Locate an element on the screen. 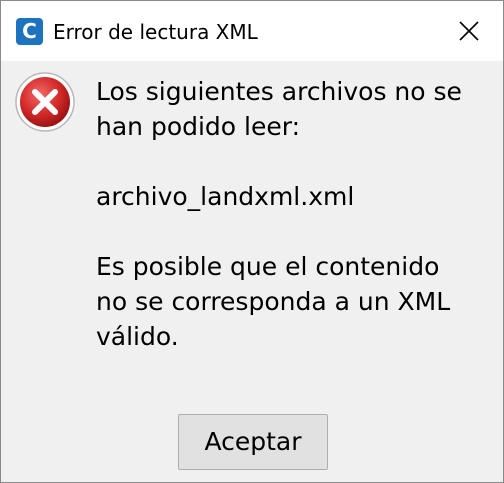 The image size is (504, 483). app-logo-icon: C is located at coordinates (29, 31).